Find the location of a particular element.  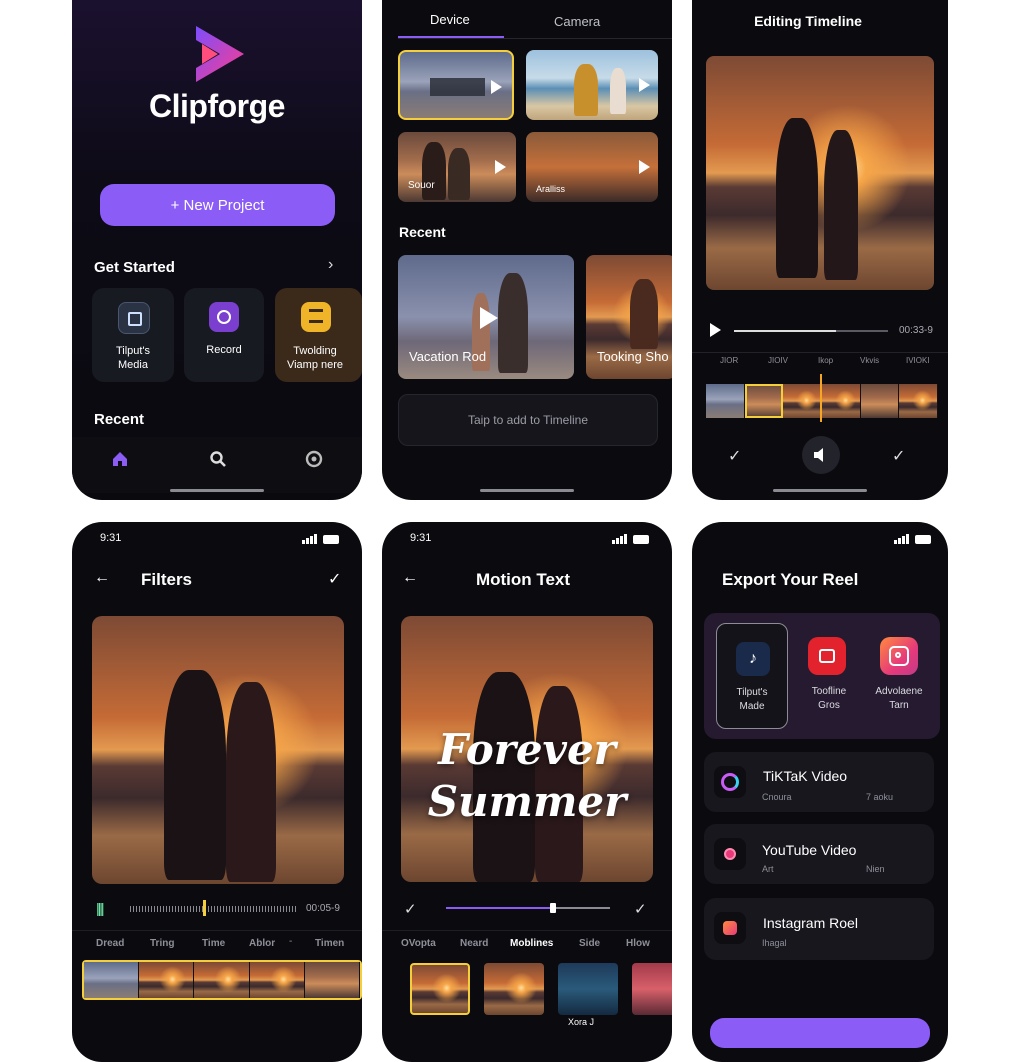

back-arrow-icon: ← is located at coordinates (102, 578).